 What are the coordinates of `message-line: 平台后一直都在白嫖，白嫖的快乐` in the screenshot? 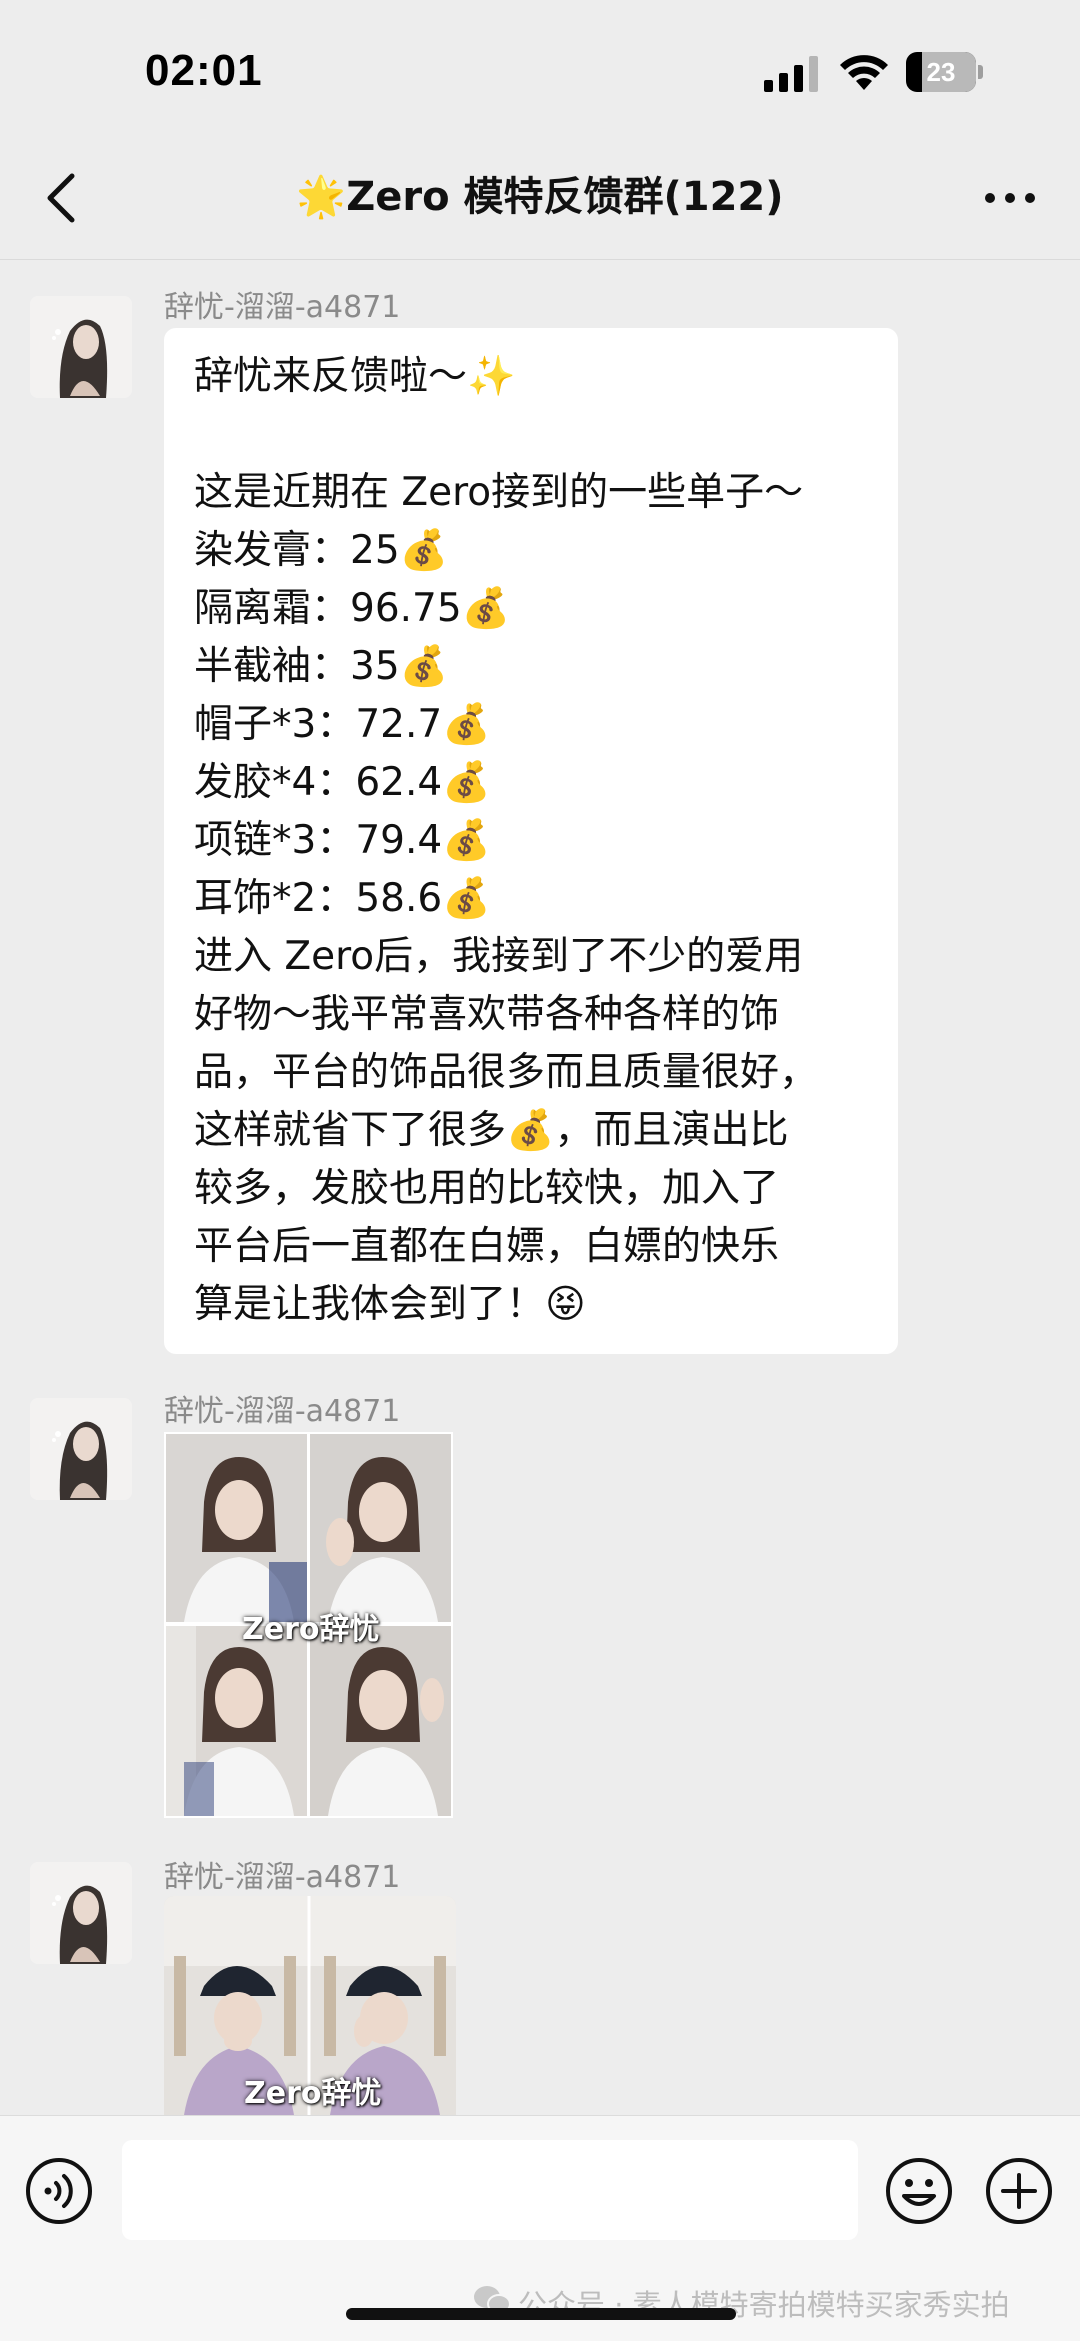 It's located at (487, 1246).